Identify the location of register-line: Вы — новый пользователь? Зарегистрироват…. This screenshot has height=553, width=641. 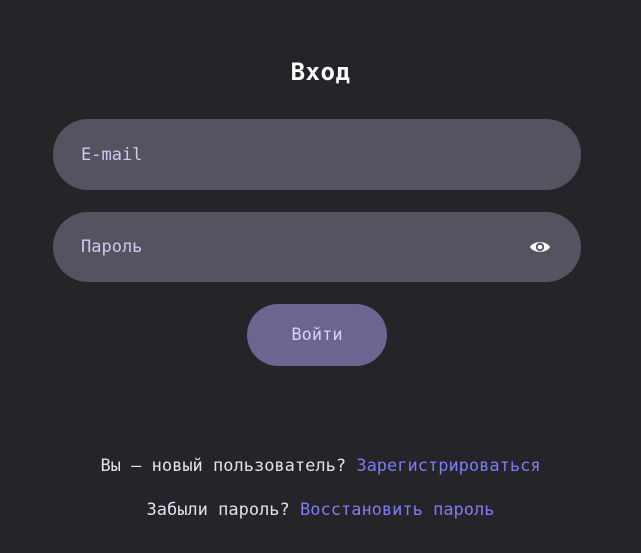
(320, 466).